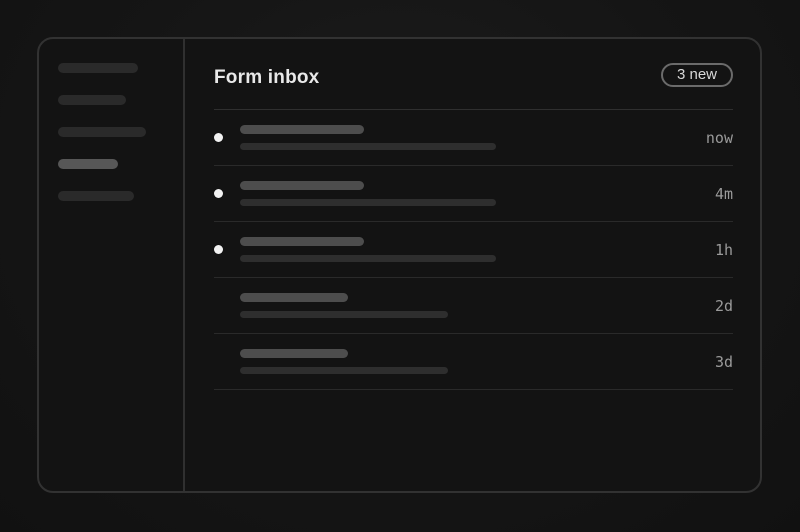 The height and width of the screenshot is (532, 800). I want to click on row-timestamp: 1h, so click(723, 250).